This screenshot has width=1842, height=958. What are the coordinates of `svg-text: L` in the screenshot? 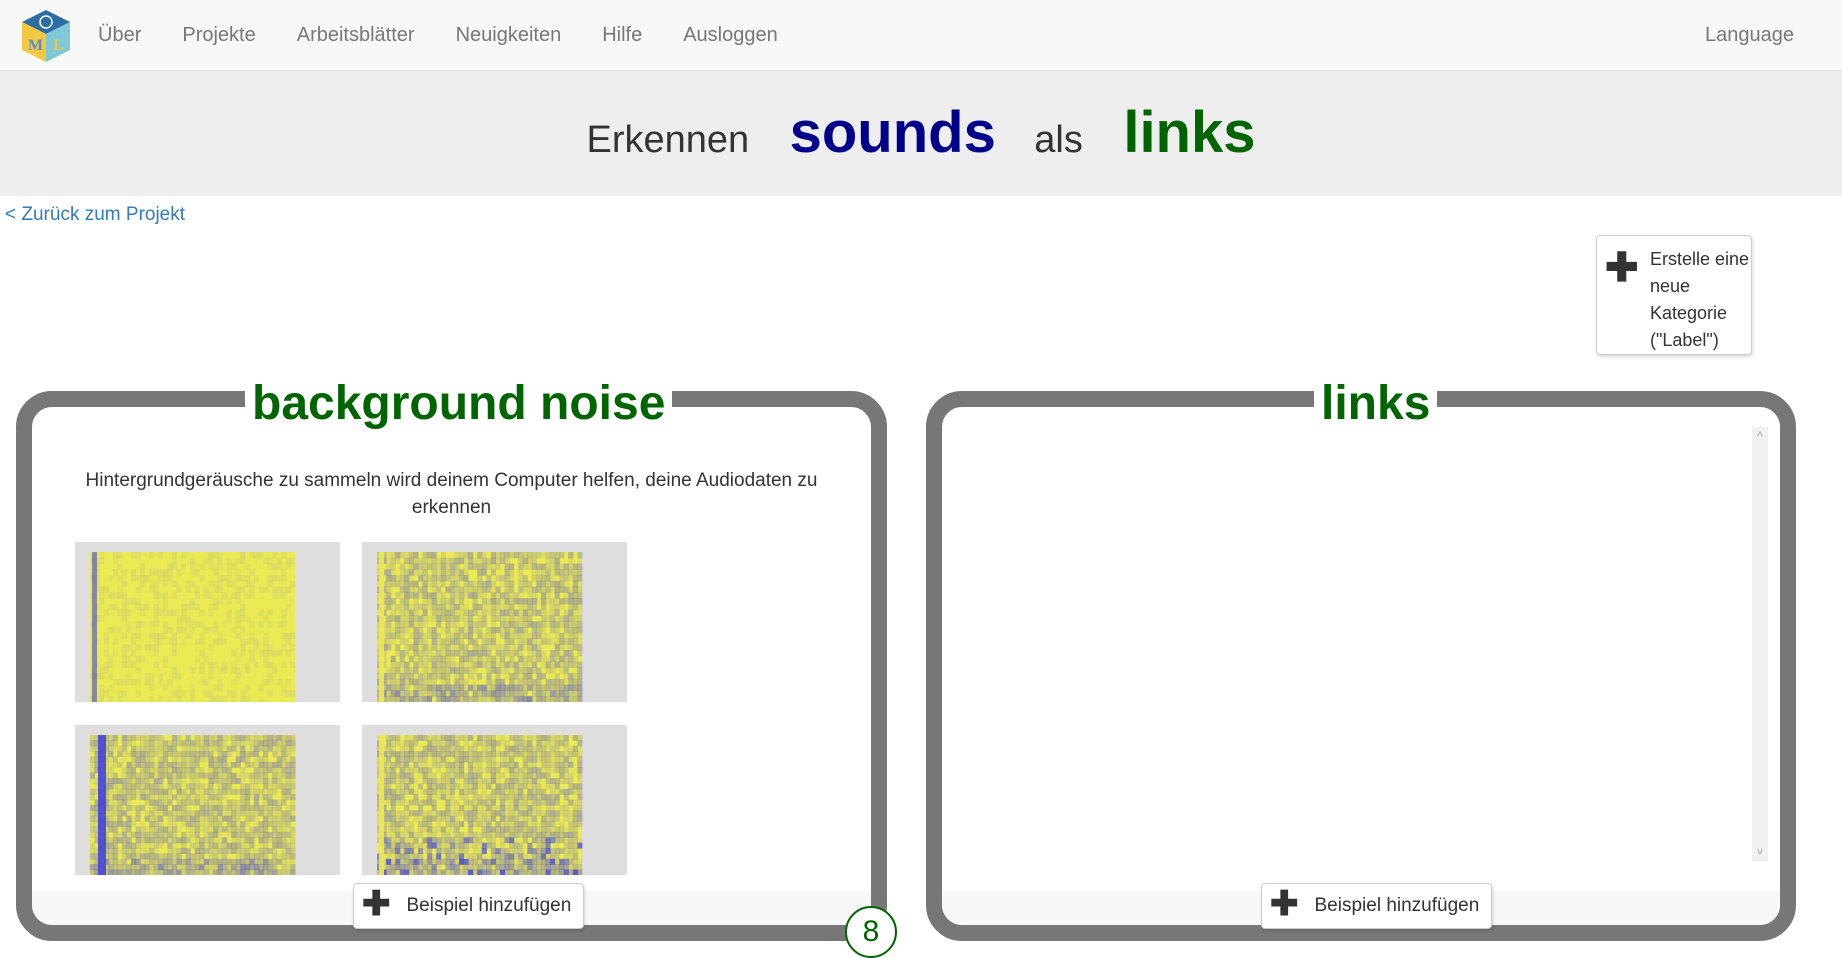 It's located at (58, 45).